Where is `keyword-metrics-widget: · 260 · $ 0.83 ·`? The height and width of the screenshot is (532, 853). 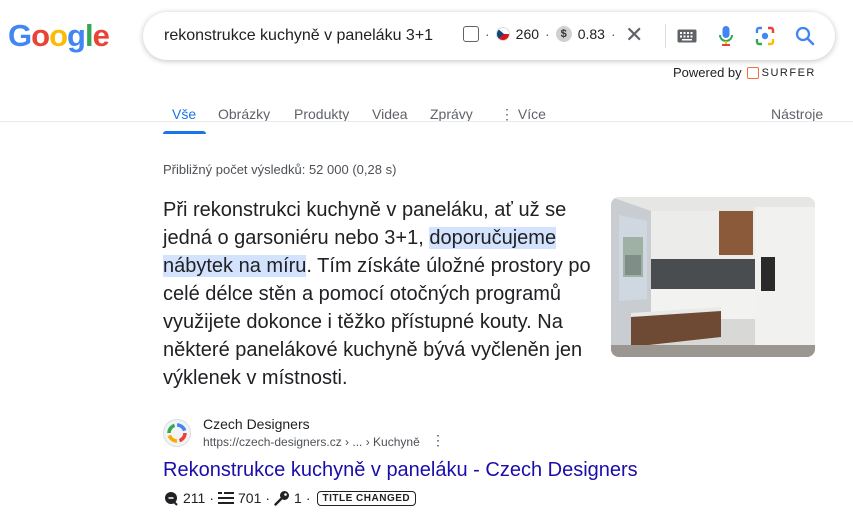 keyword-metrics-widget: · 260 · $ 0.83 · is located at coordinates (539, 34).